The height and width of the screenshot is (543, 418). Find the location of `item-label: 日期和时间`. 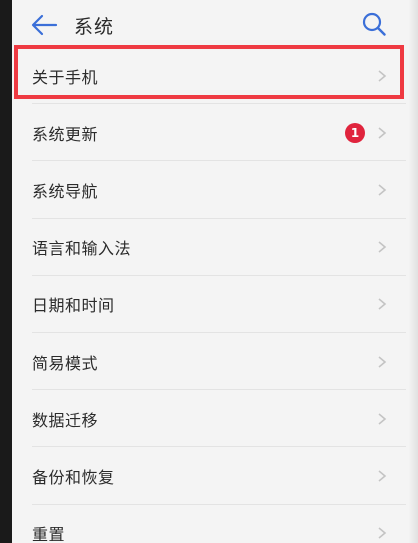

item-label: 日期和时间 is located at coordinates (73, 306).